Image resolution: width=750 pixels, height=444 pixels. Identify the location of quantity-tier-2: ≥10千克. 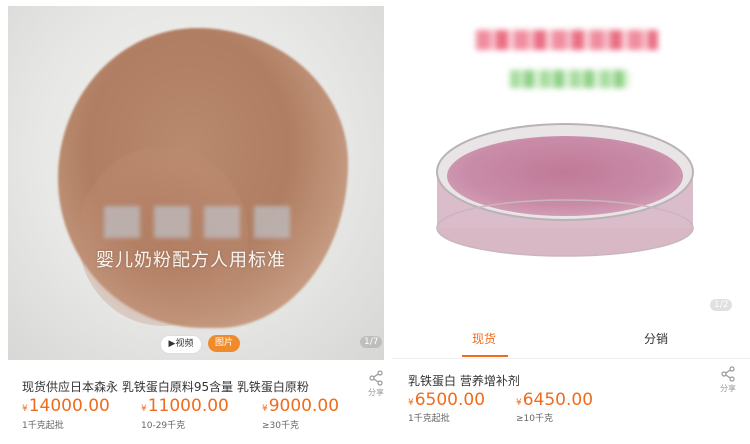
(534, 419).